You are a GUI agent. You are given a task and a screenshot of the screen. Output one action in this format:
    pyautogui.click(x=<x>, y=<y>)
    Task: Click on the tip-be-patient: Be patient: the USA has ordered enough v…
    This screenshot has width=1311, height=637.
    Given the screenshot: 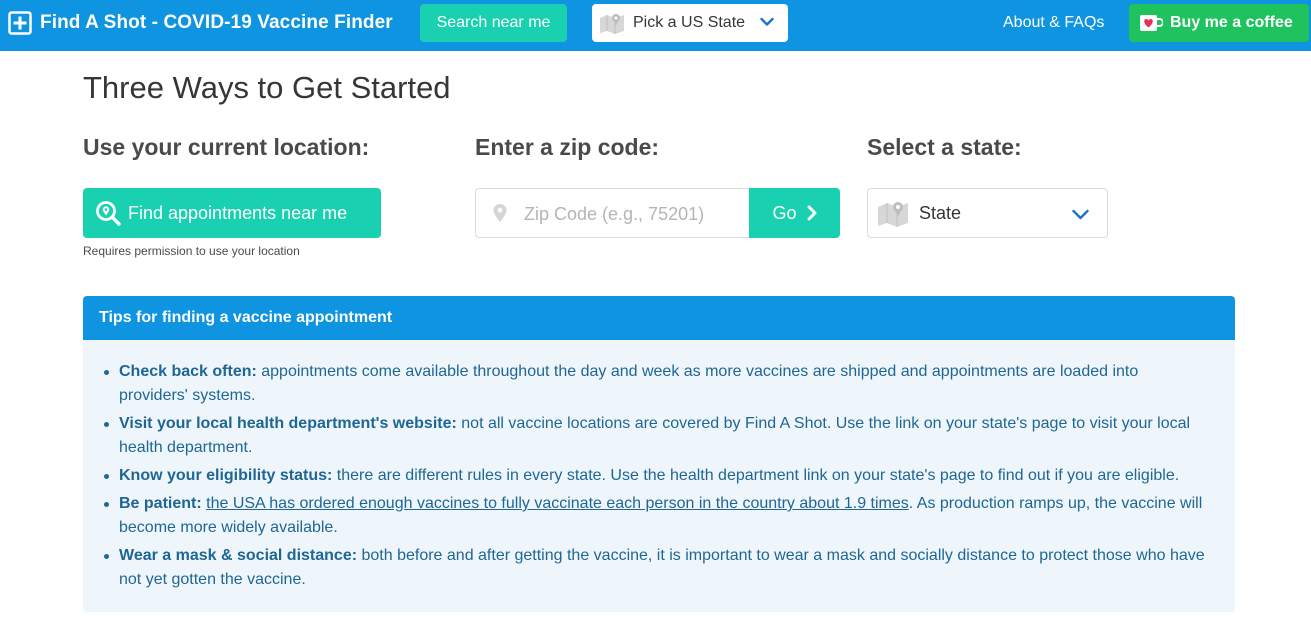 What is the action you would take?
    pyautogui.click(x=654, y=516)
    